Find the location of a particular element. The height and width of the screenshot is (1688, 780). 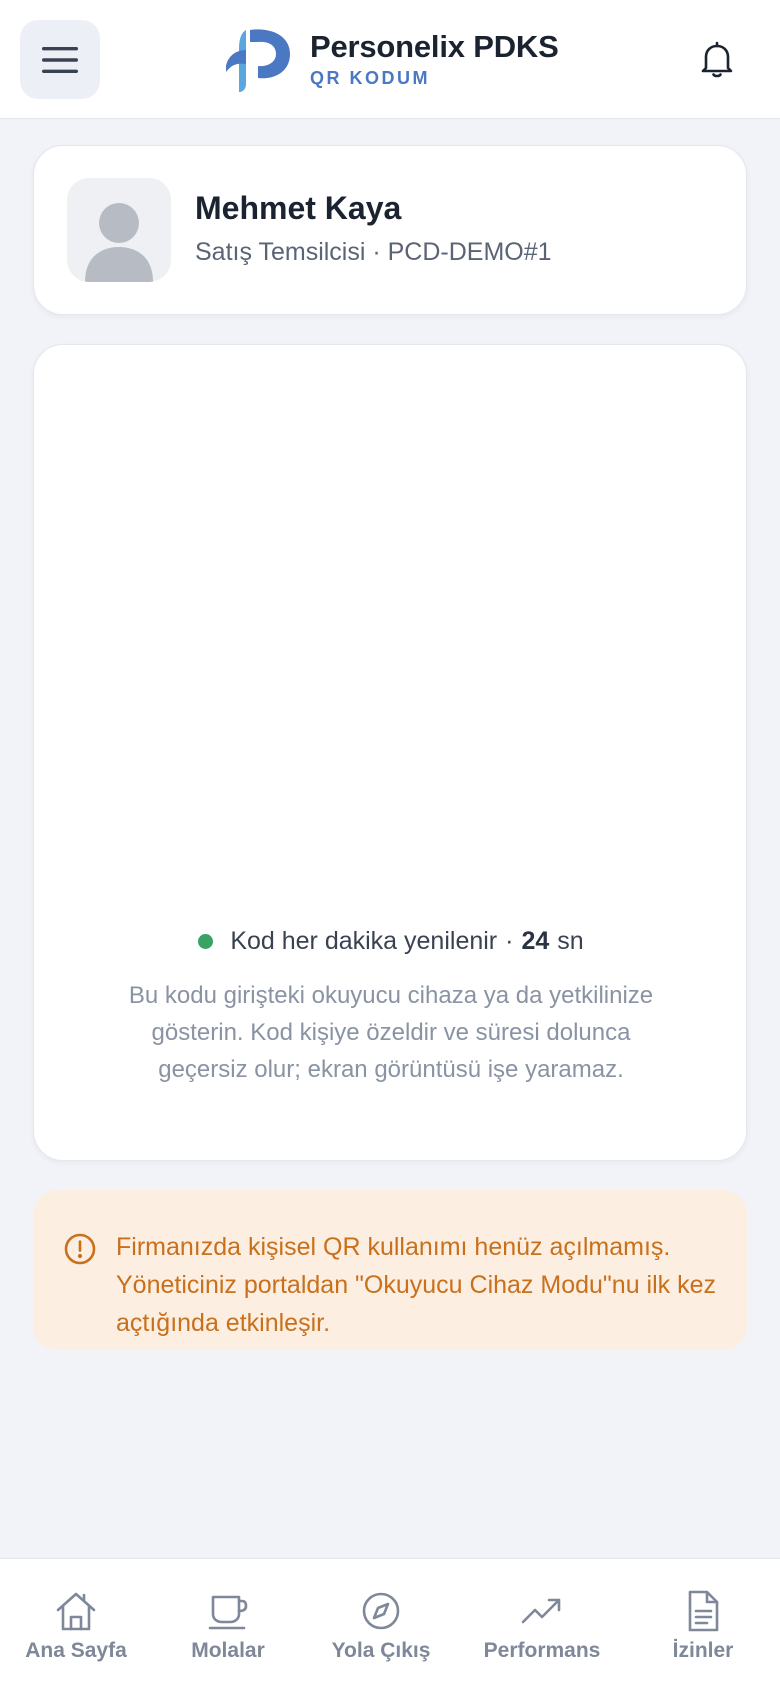

employee-role: Satış Temsilcisi · PCD-DEMO#1 is located at coordinates (373, 252).